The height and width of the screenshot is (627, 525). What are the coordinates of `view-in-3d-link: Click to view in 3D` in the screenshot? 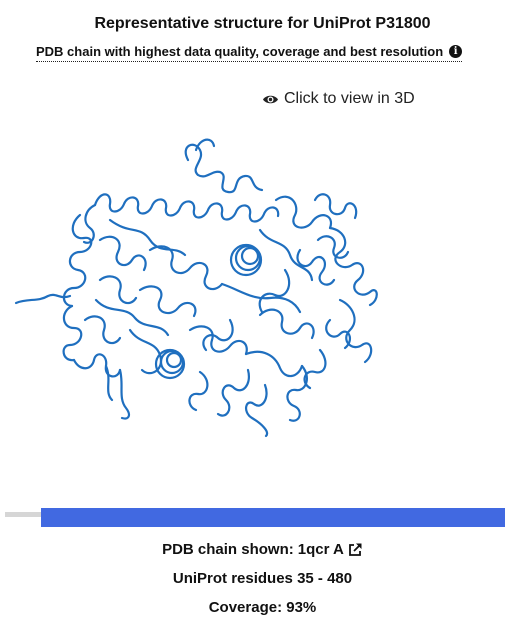 It's located at (338, 99).